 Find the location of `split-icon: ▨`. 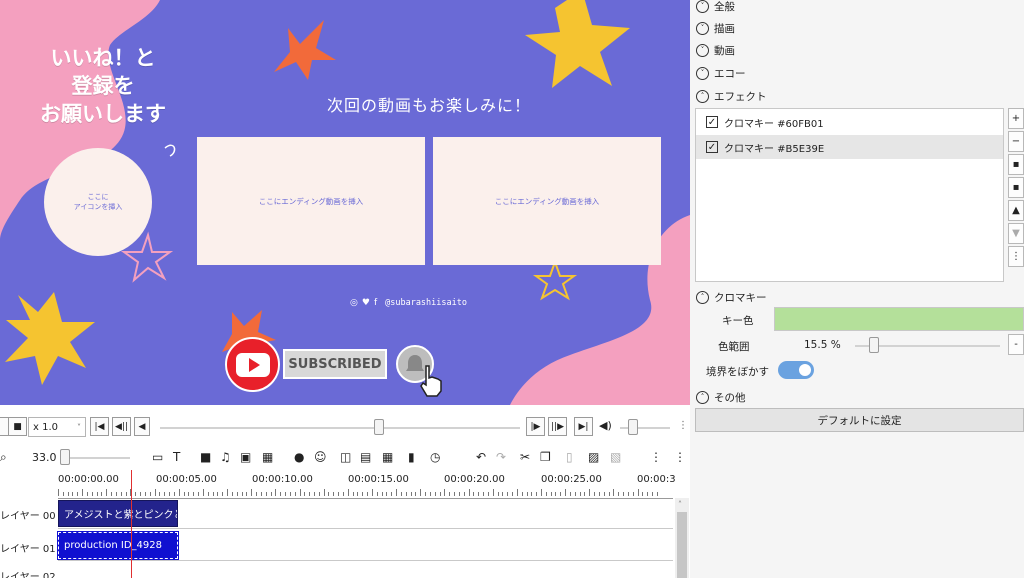

split-icon: ▨ is located at coordinates (593, 457).